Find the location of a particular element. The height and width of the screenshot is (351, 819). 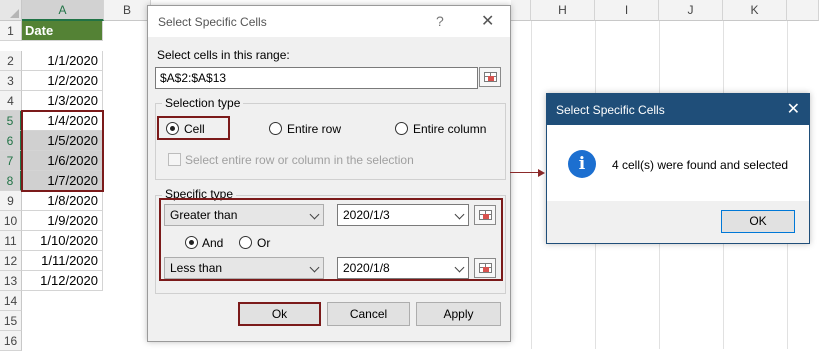

cell-a7: 1/6/2020 is located at coordinates (62, 161).